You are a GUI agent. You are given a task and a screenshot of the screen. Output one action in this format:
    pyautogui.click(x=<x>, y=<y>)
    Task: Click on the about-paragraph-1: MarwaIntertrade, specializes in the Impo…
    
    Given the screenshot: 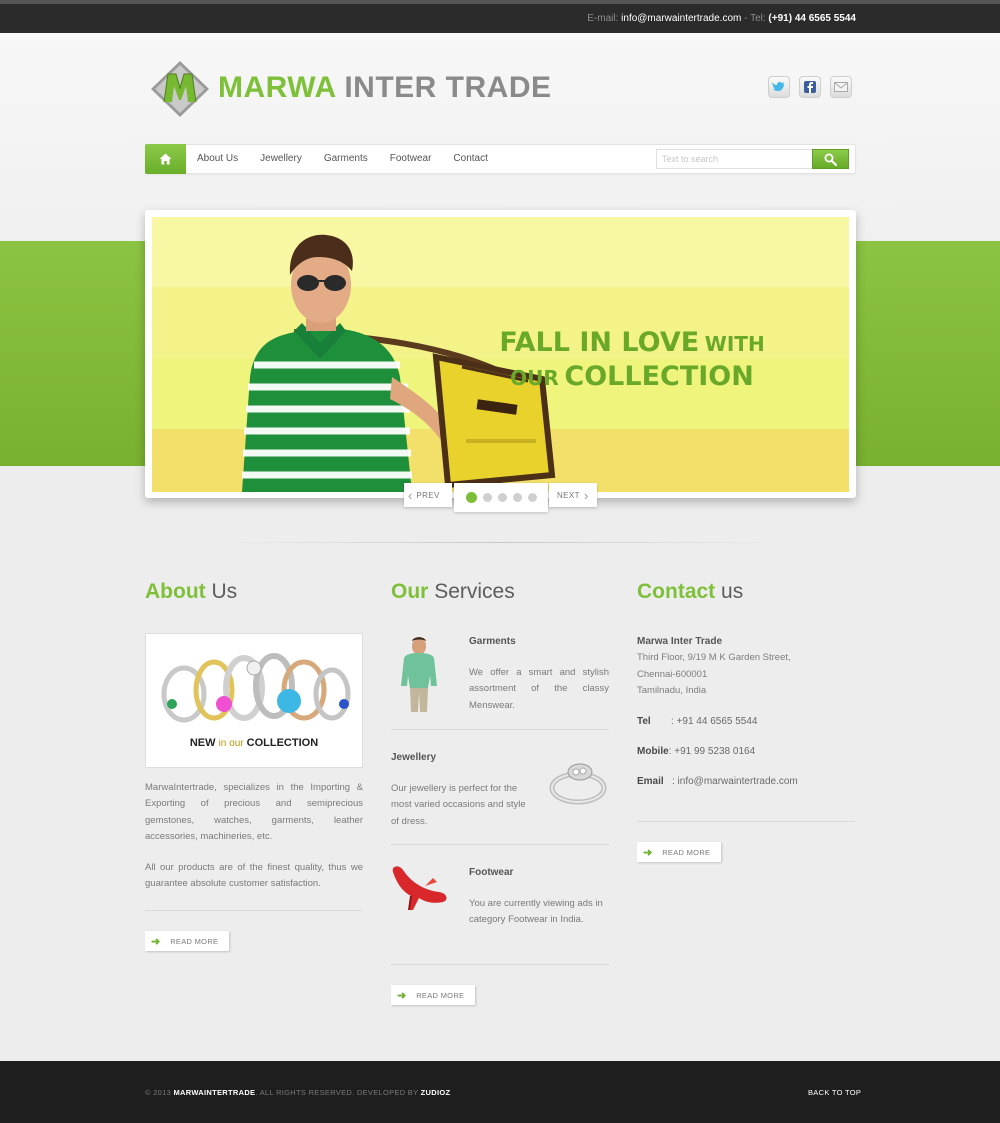 What is the action you would take?
    pyautogui.click(x=254, y=812)
    